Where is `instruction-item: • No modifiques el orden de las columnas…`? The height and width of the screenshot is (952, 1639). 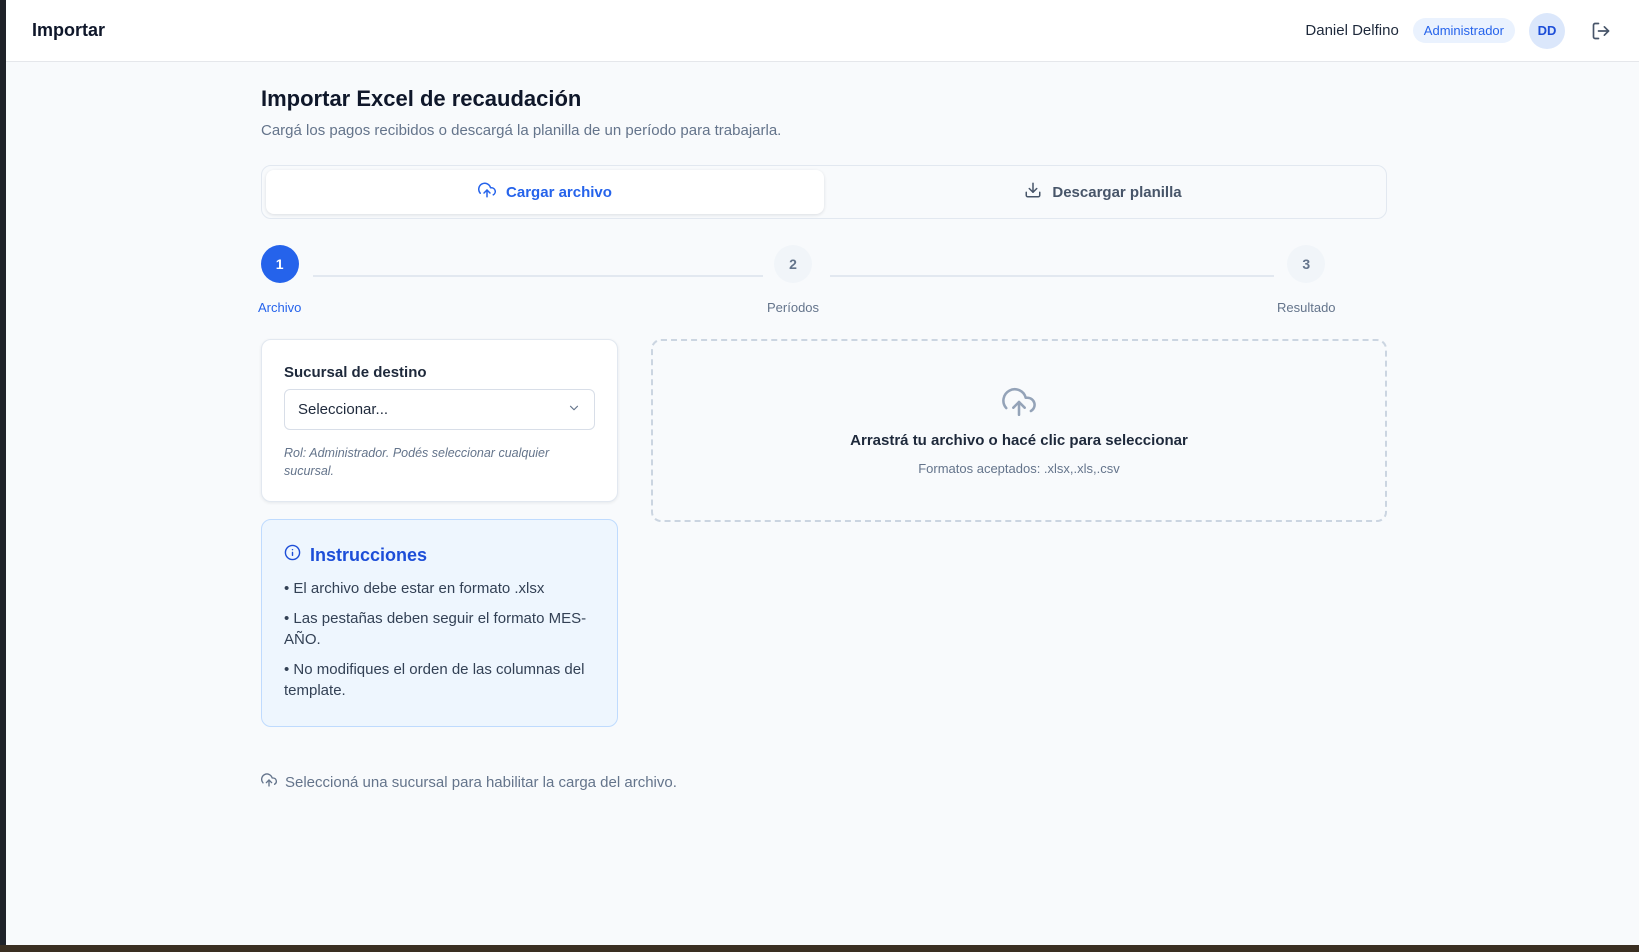 instruction-item: • No modifiques el orden de las columnas… is located at coordinates (434, 680).